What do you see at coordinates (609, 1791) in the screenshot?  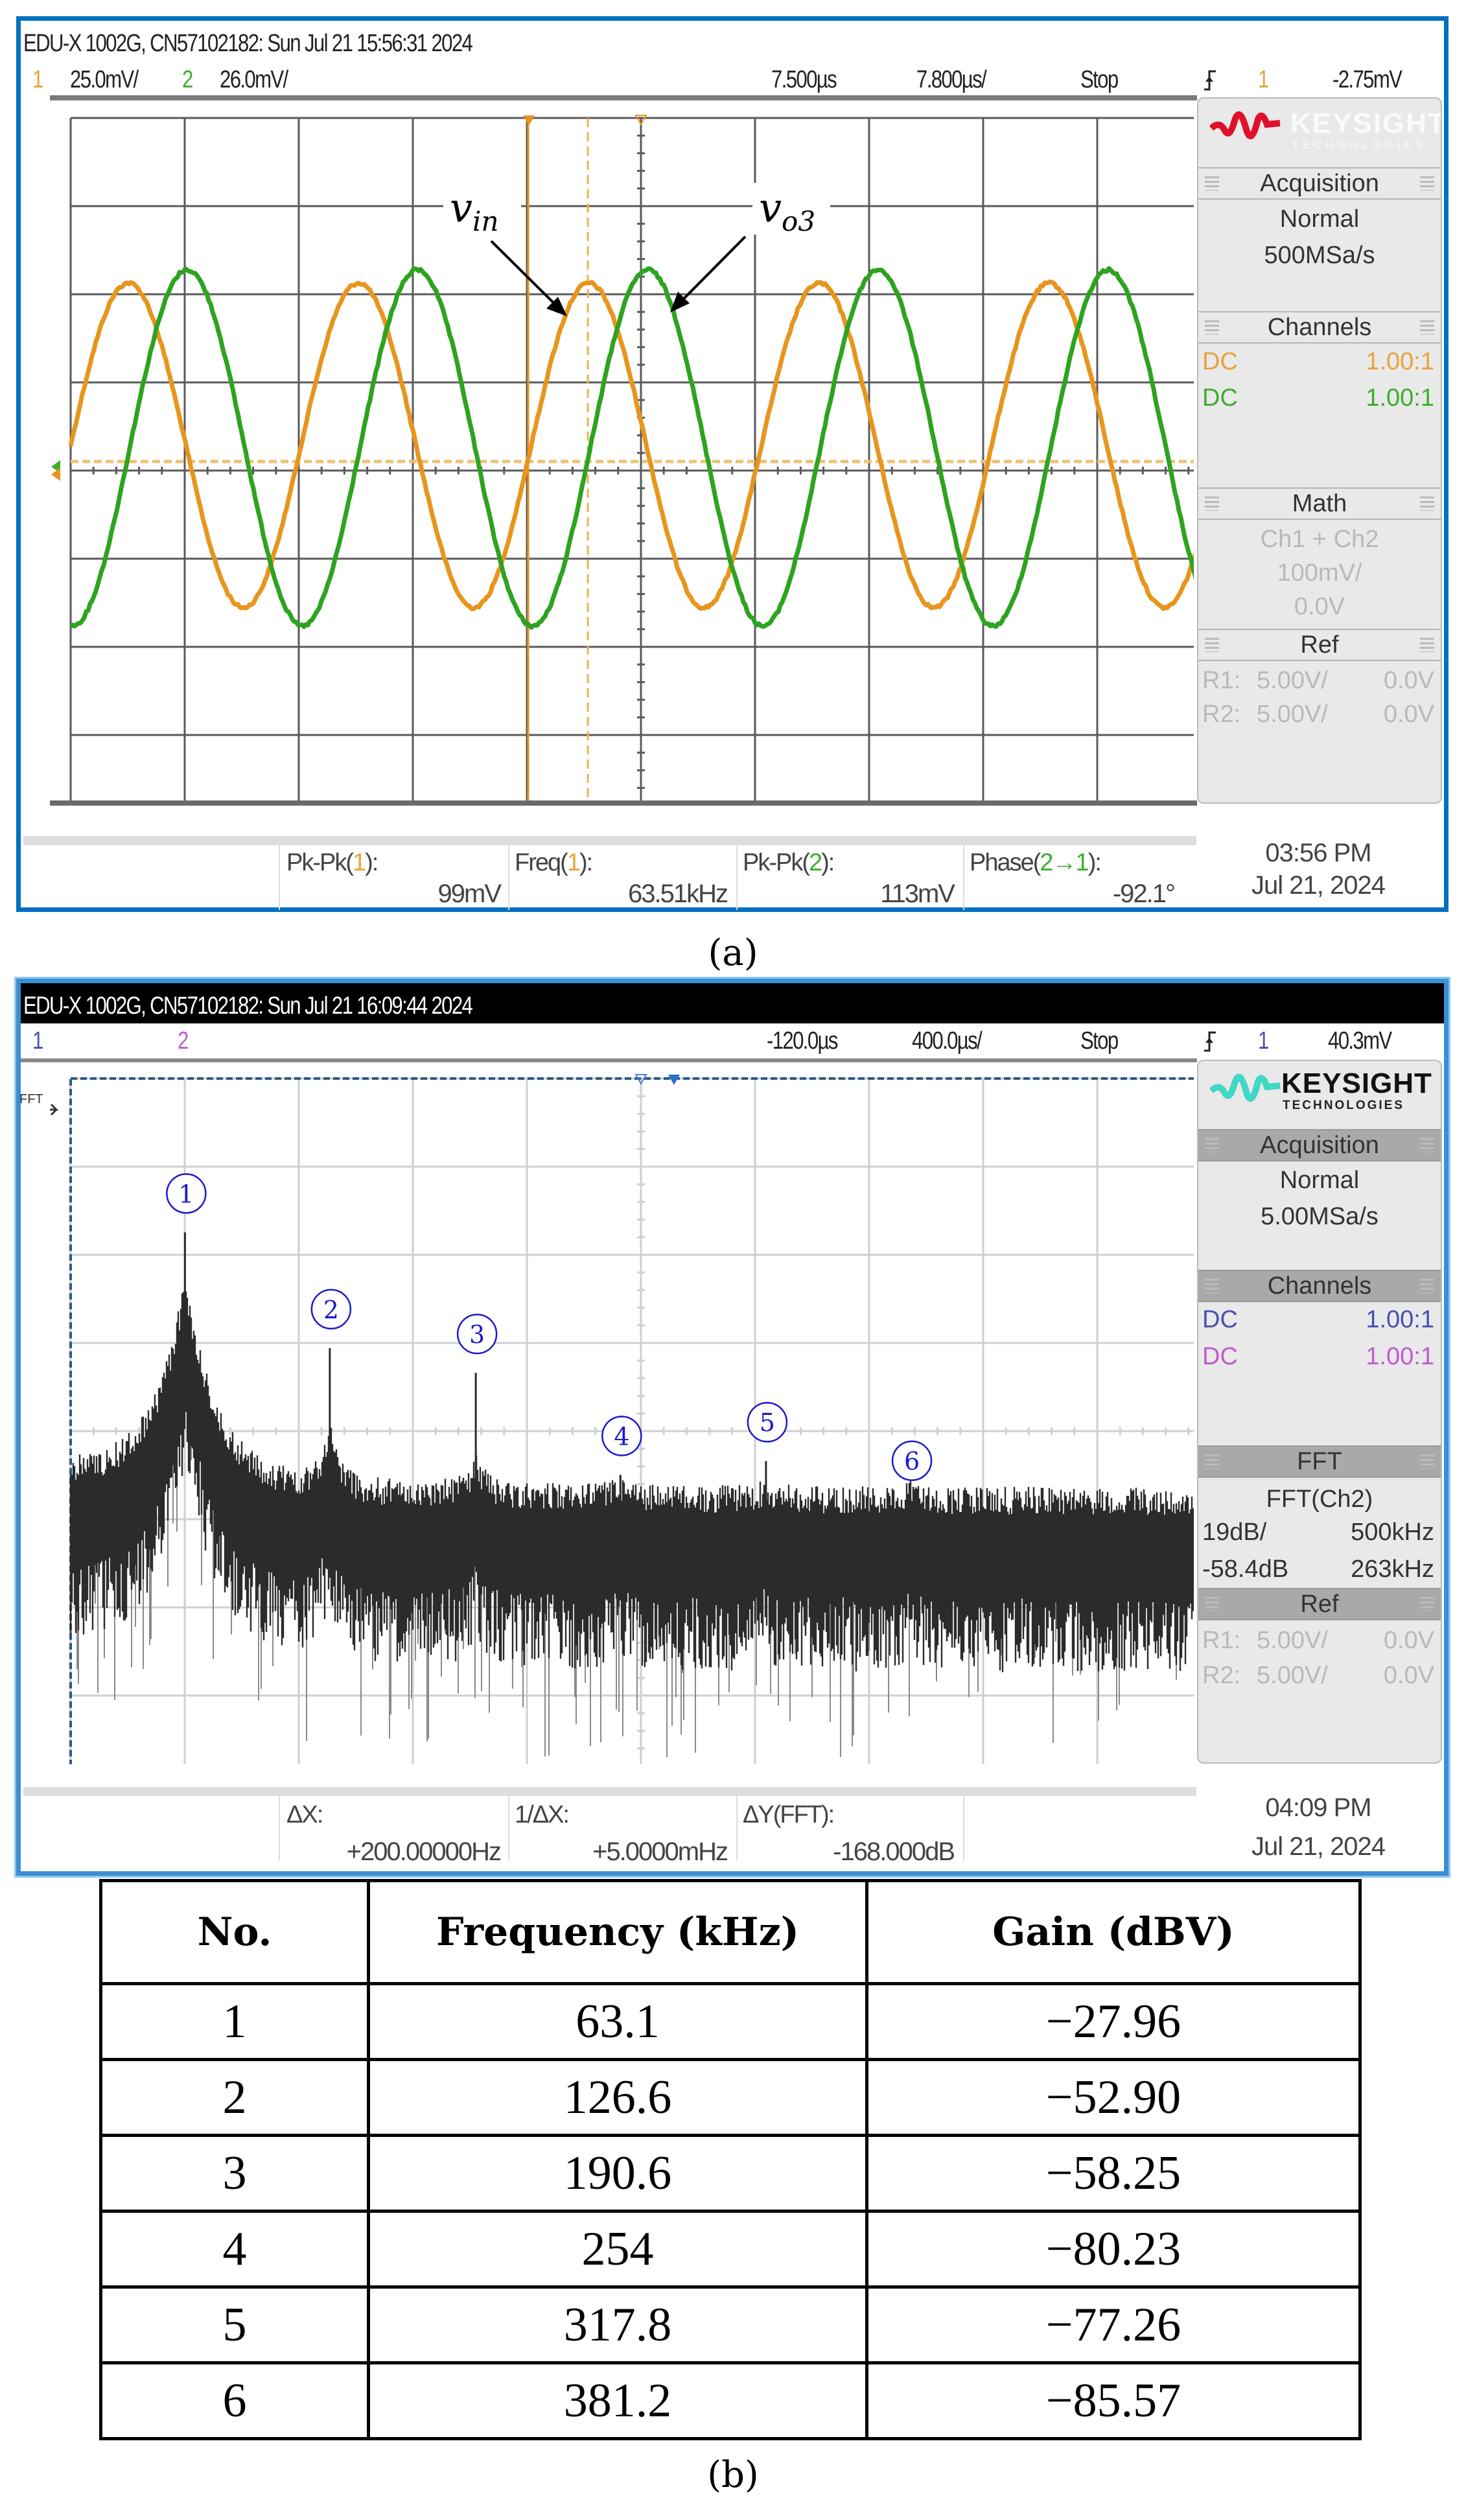 I see `measurement-separator` at bounding box center [609, 1791].